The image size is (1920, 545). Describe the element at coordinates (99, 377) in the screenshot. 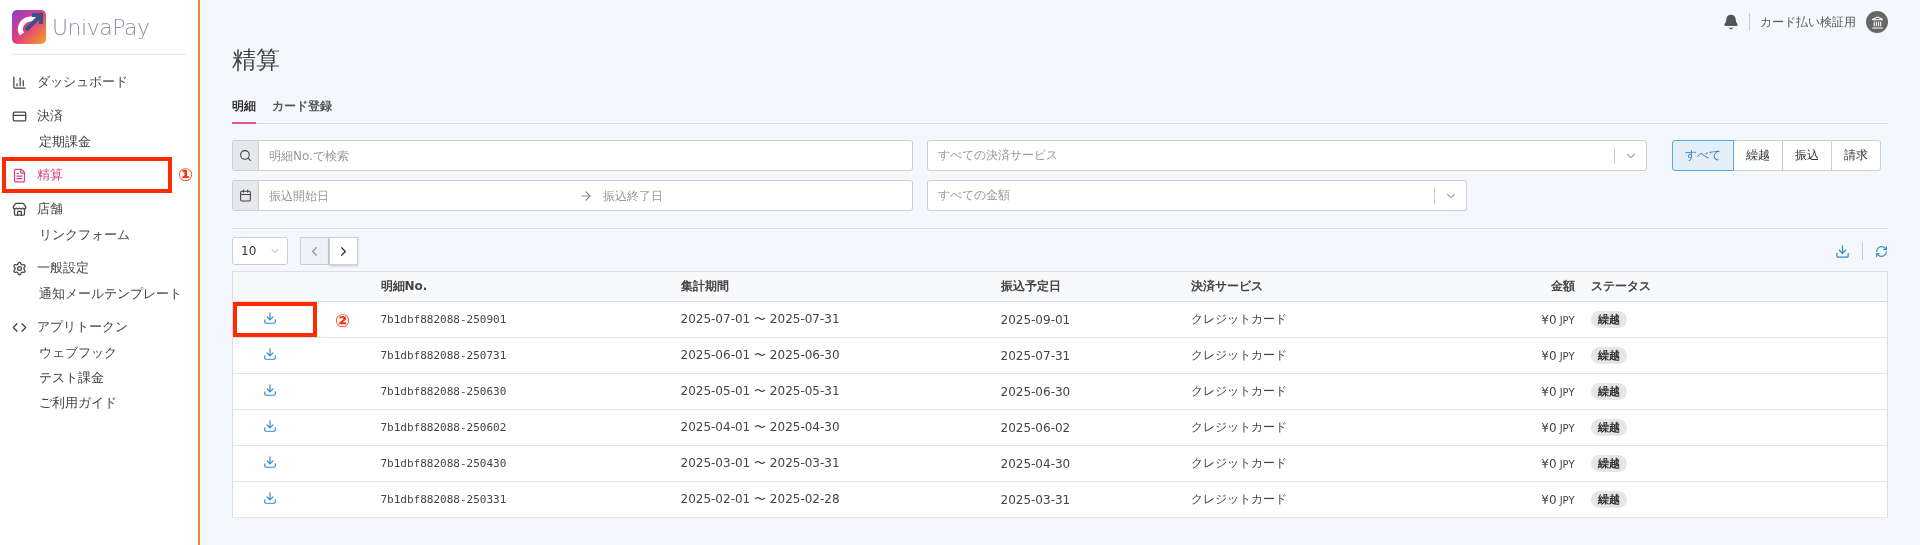

I see `sidebar-subitem: テスト課金` at that location.